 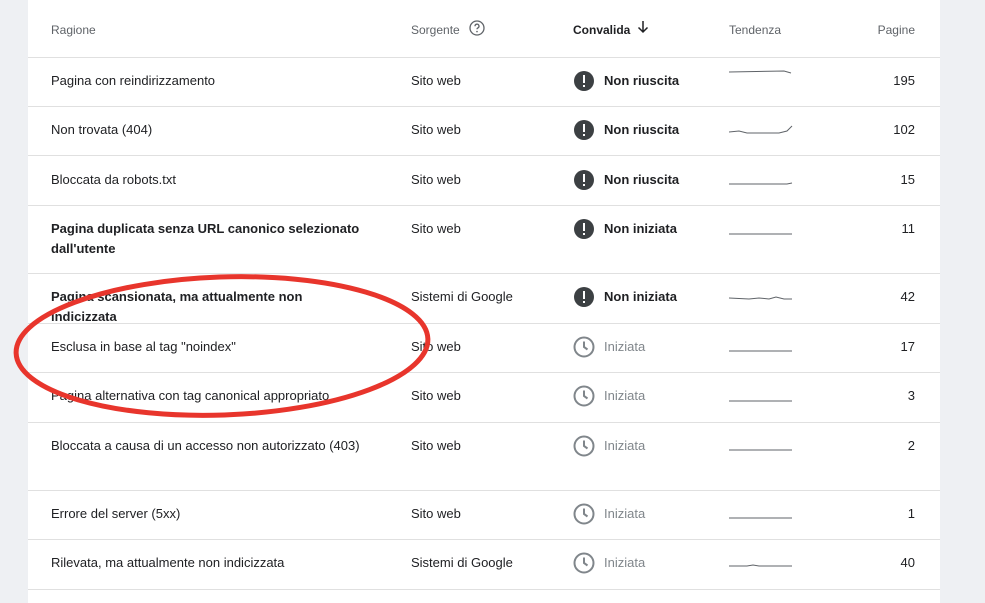 I want to click on row-reason: Rilevata, ma attualmente non indicizzata, so click(x=168, y=562).